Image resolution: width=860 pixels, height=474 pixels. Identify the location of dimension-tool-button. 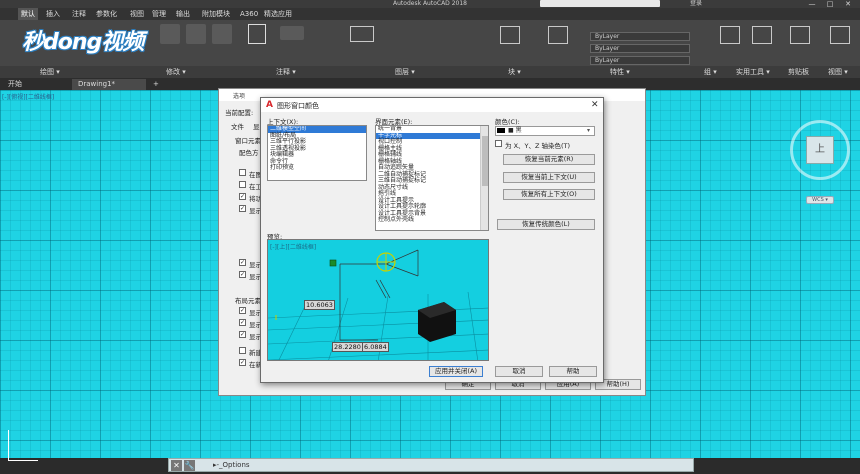
(292, 33).